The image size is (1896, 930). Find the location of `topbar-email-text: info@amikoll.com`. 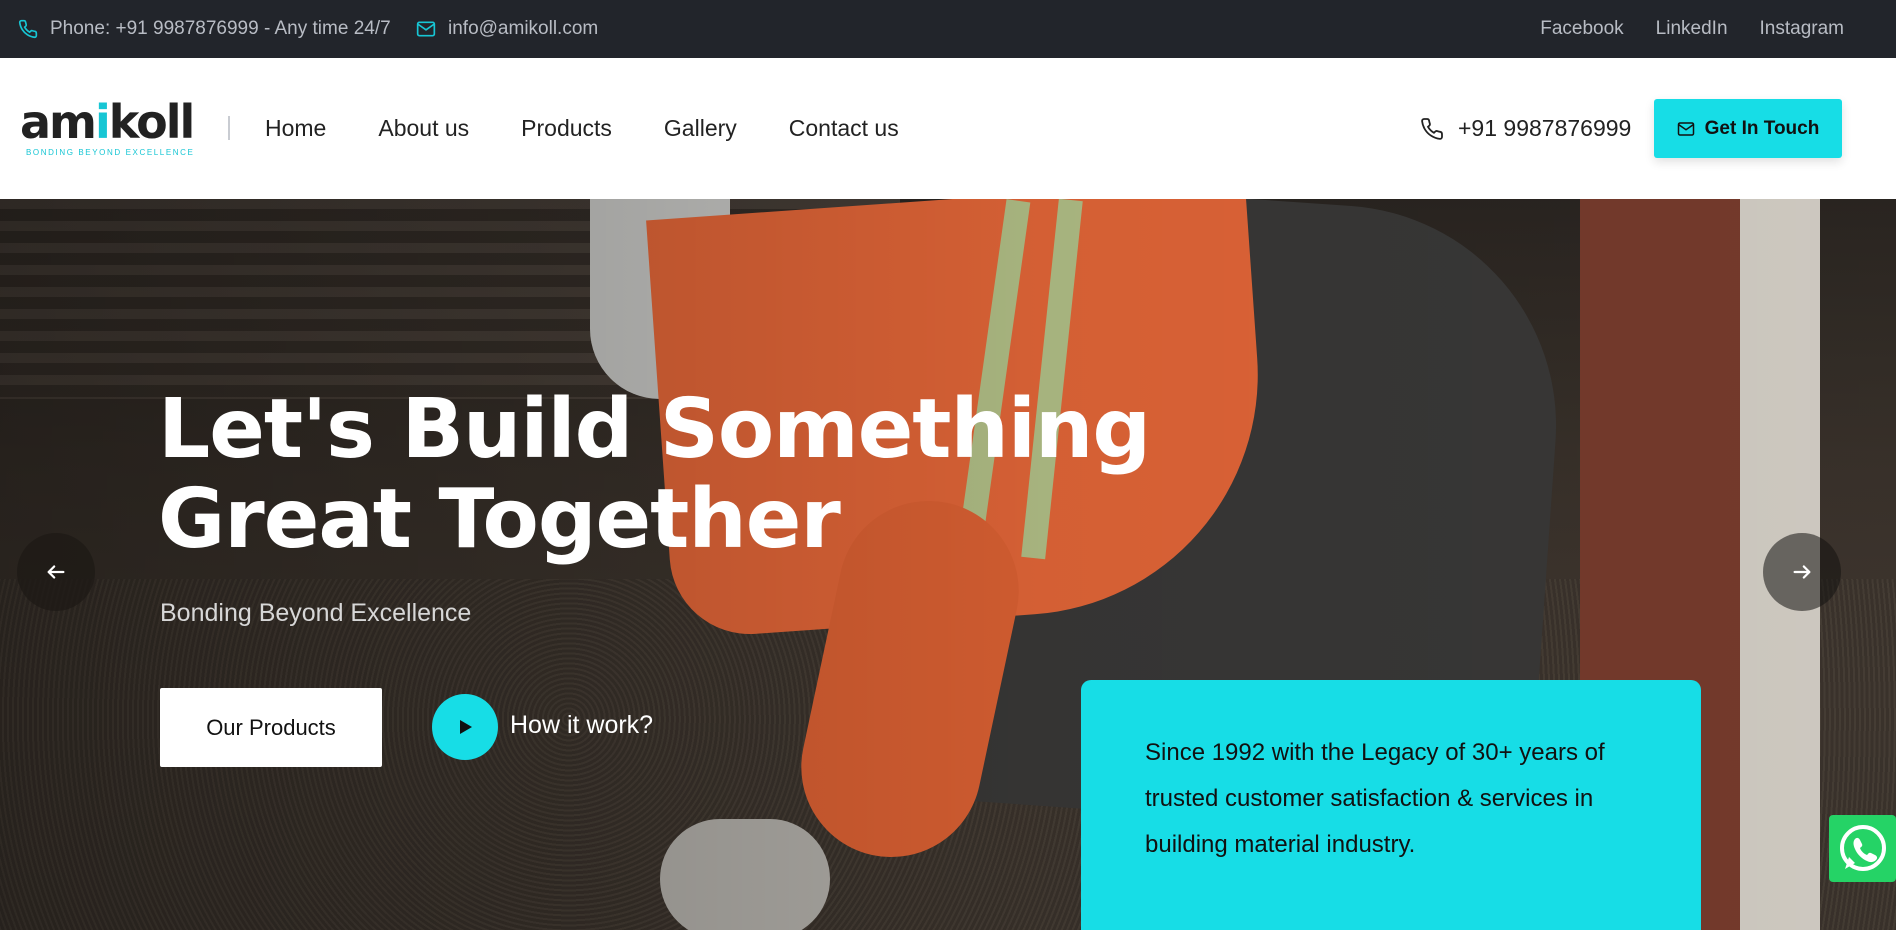

topbar-email-text: info@amikoll.com is located at coordinates (523, 28).